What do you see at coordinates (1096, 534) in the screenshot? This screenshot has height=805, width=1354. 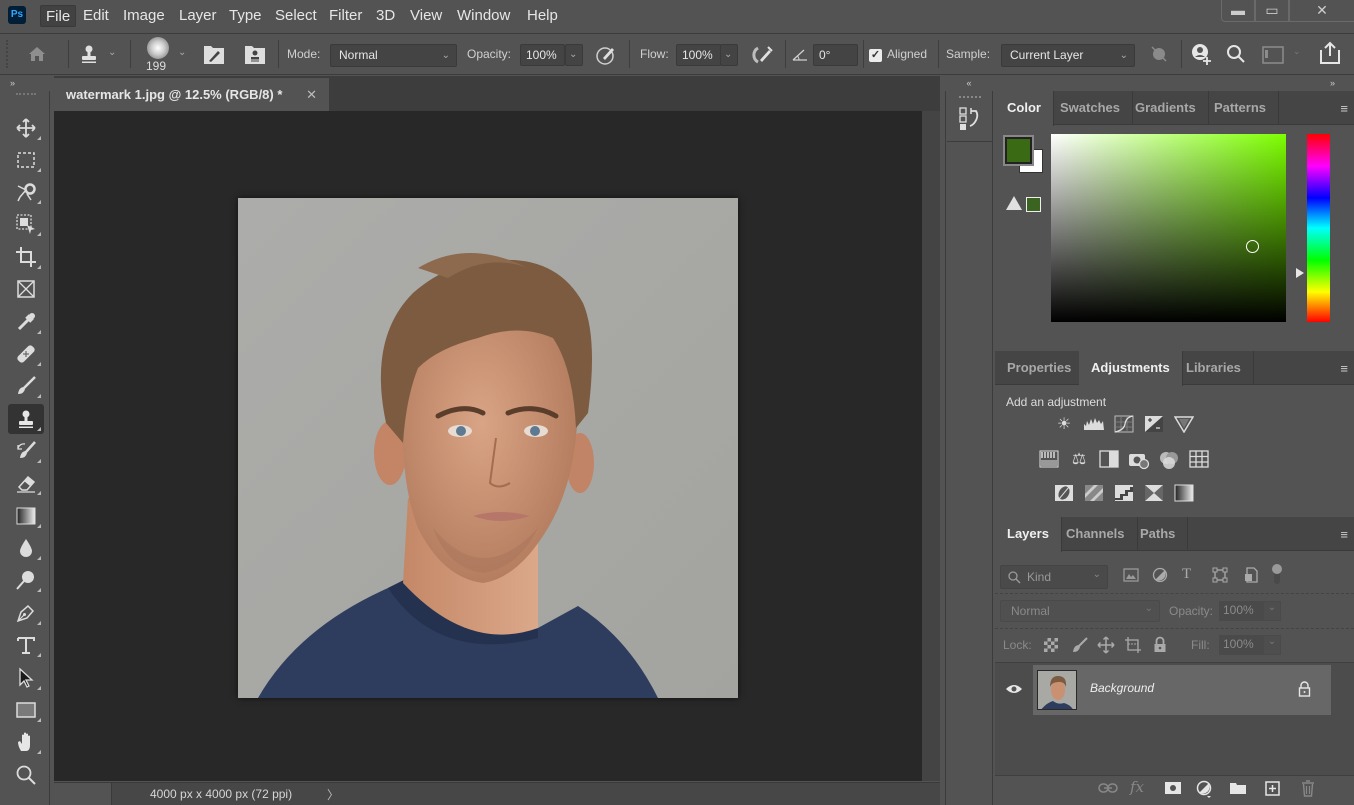 I see `tab-channels: Channels` at bounding box center [1096, 534].